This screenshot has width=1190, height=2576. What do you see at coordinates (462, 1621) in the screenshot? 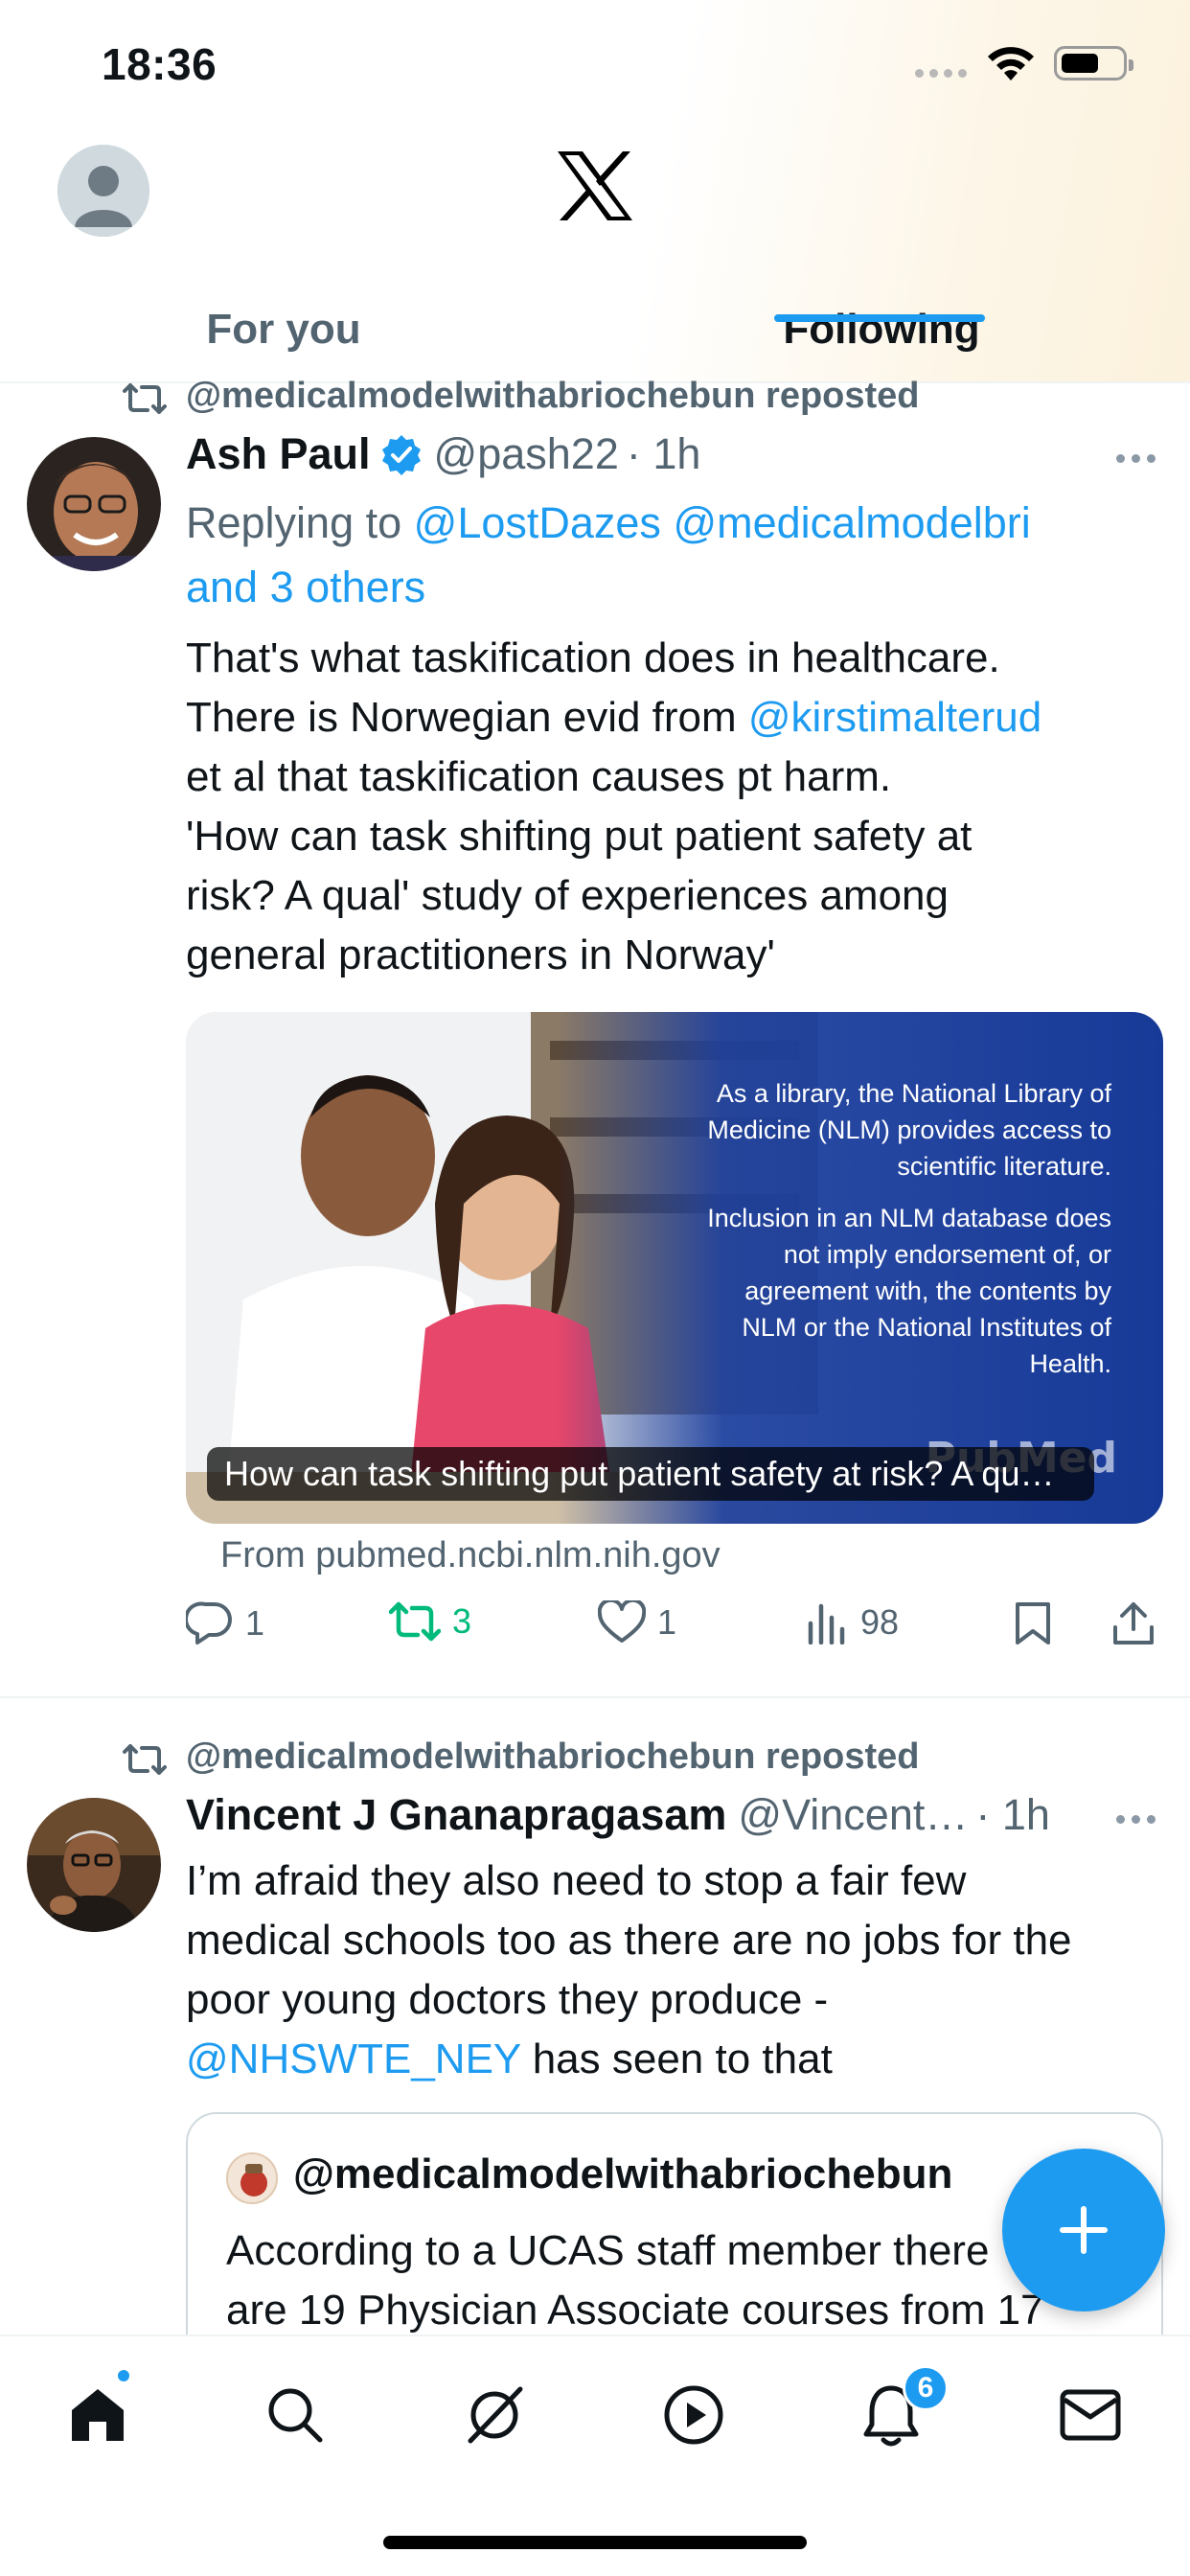
I see `repost-count: 3` at bounding box center [462, 1621].